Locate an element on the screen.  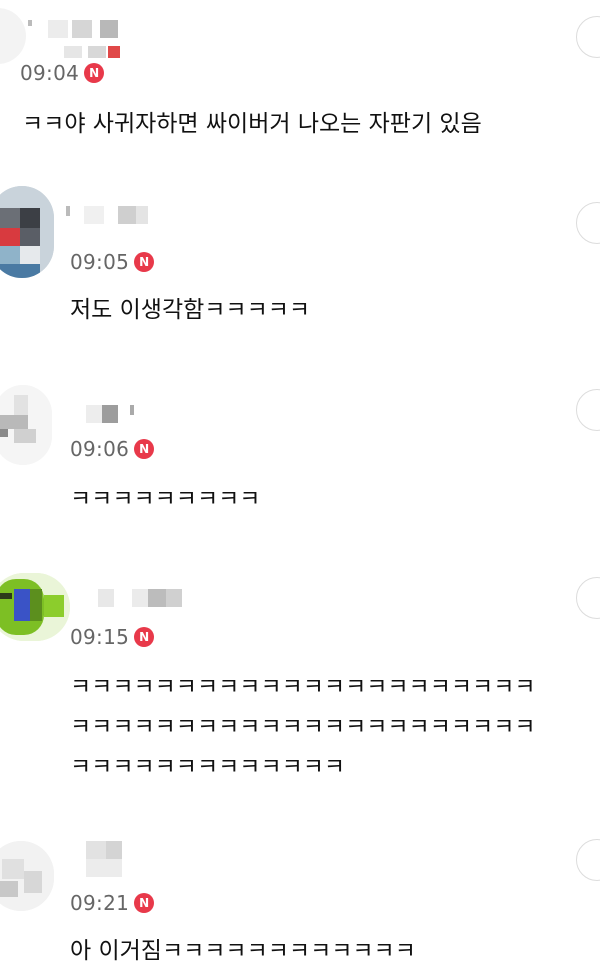
comment-meta: 09:06 N is located at coordinates (112, 449).